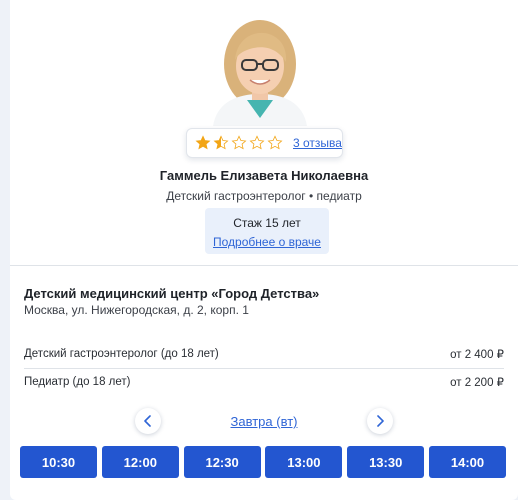 The width and height of the screenshot is (518, 500). I want to click on doctor-details-link: Подробнее о враче, so click(267, 242).